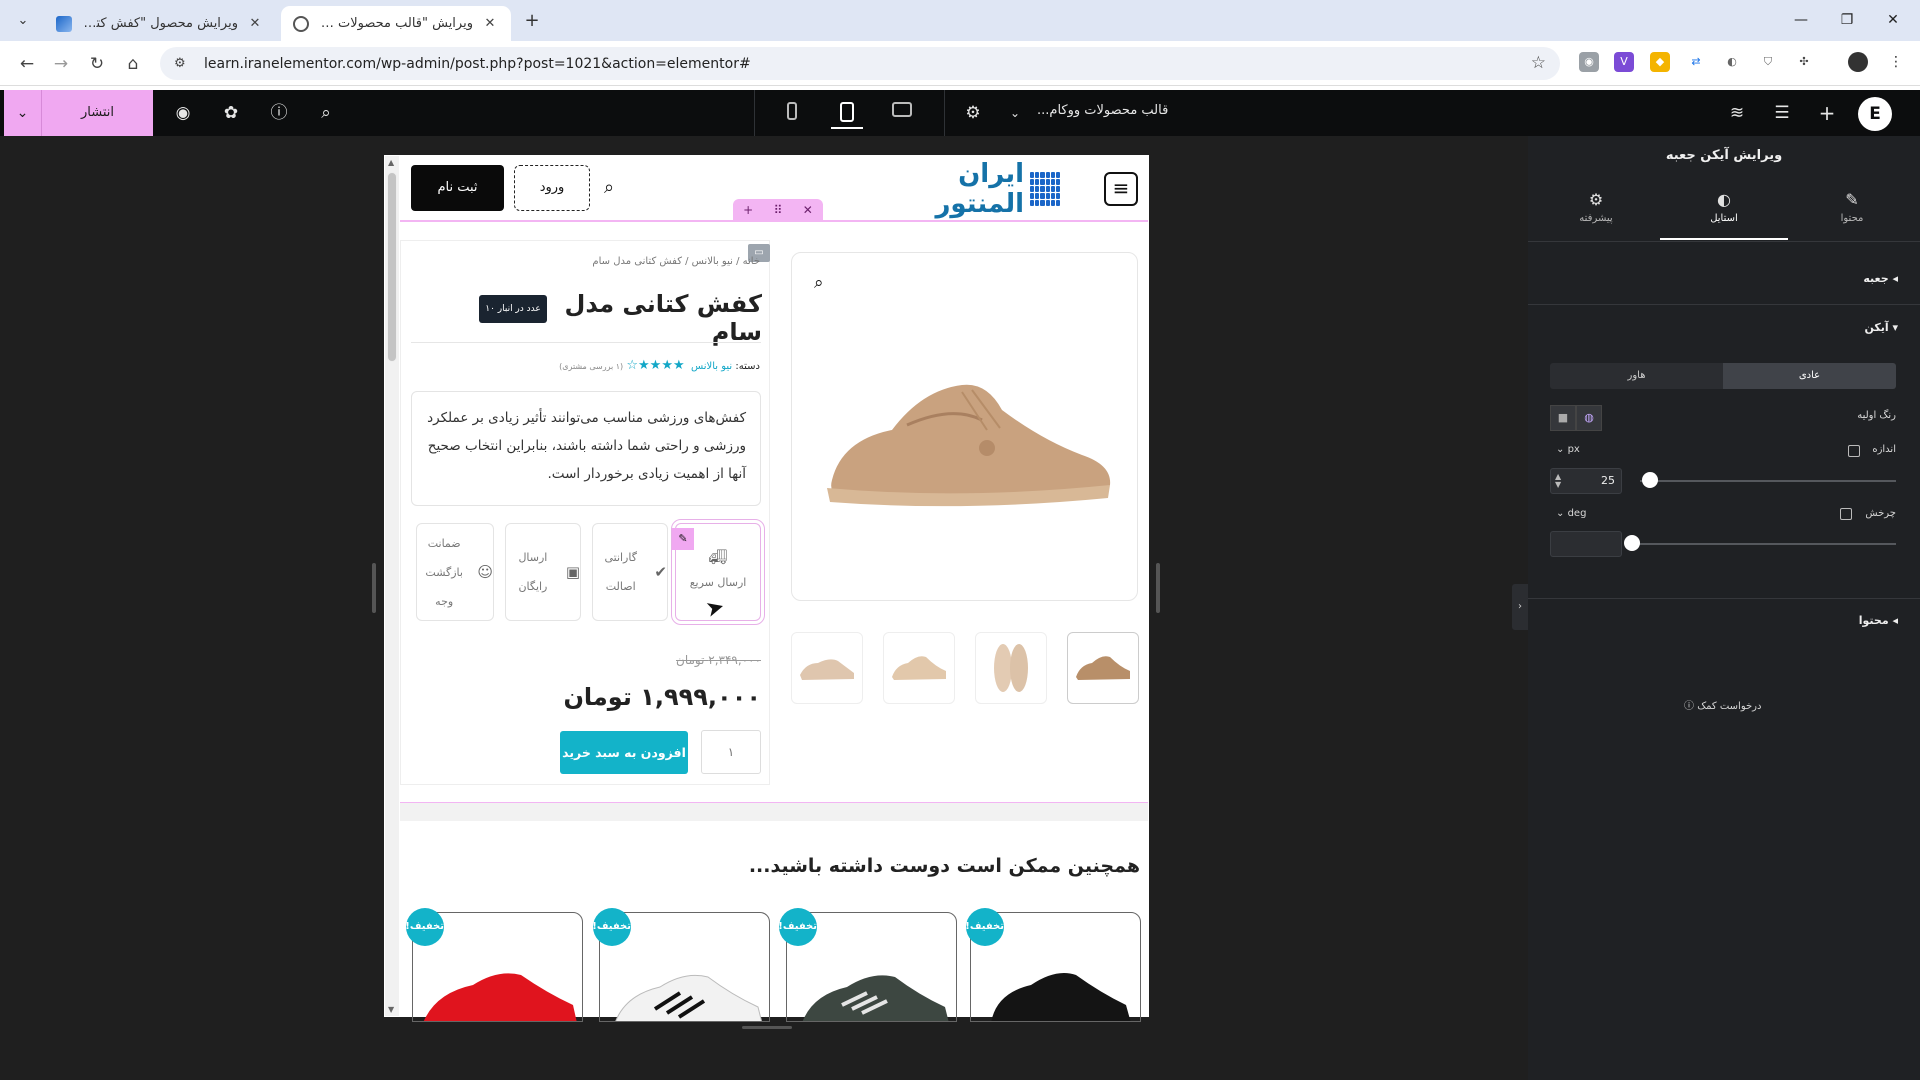 Image resolution: width=1920 pixels, height=1080 pixels. I want to click on size-number-input: ▲ ▼ 25, so click(1586, 481).